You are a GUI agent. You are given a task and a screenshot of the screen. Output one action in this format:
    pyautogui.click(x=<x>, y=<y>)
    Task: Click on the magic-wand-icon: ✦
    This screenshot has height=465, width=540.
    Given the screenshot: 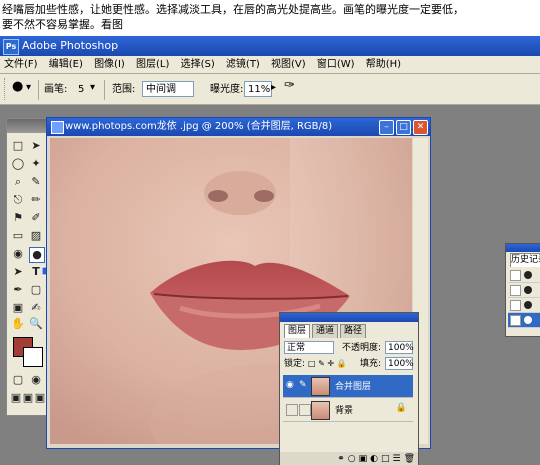 What is the action you would take?
    pyautogui.click(x=36, y=164)
    